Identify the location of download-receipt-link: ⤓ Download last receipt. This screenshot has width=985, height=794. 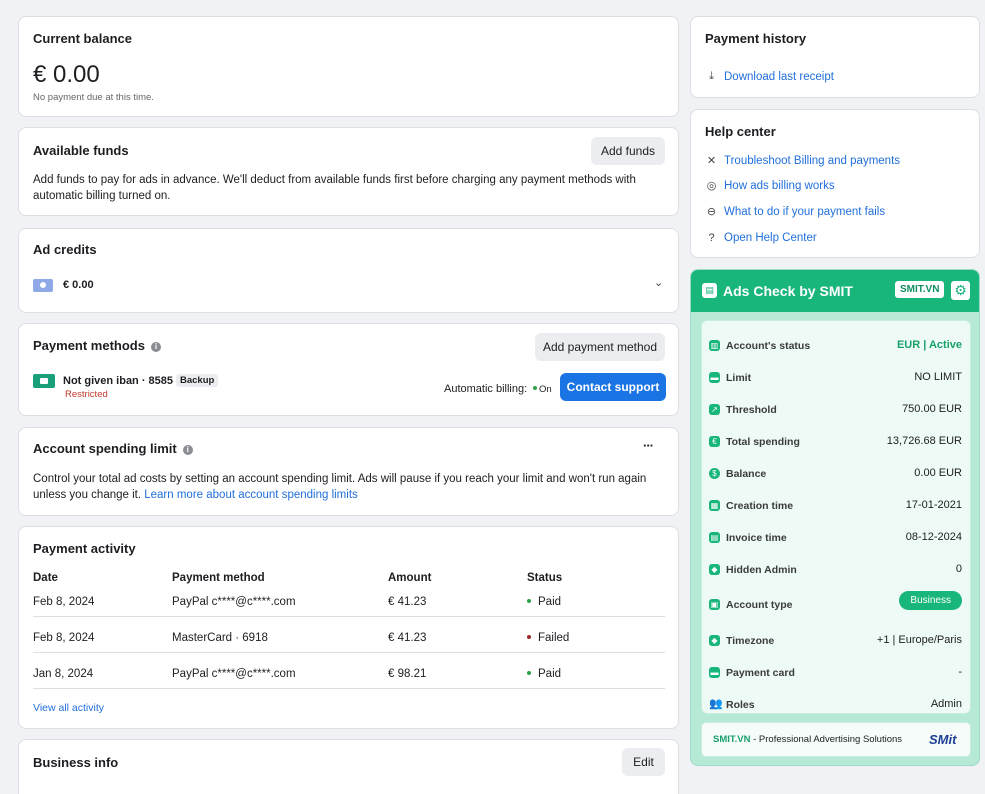
(769, 76).